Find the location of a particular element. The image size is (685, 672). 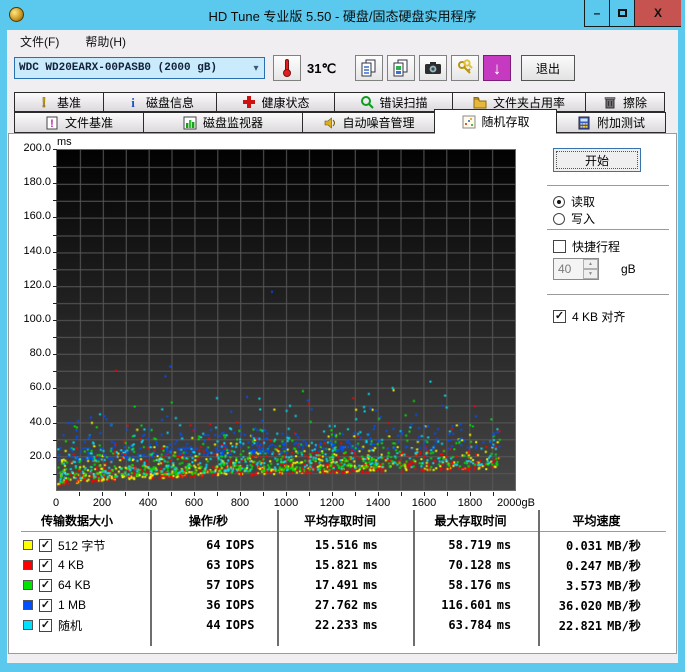

avg-access-cell: 15.516 ms is located at coordinates (346, 545).